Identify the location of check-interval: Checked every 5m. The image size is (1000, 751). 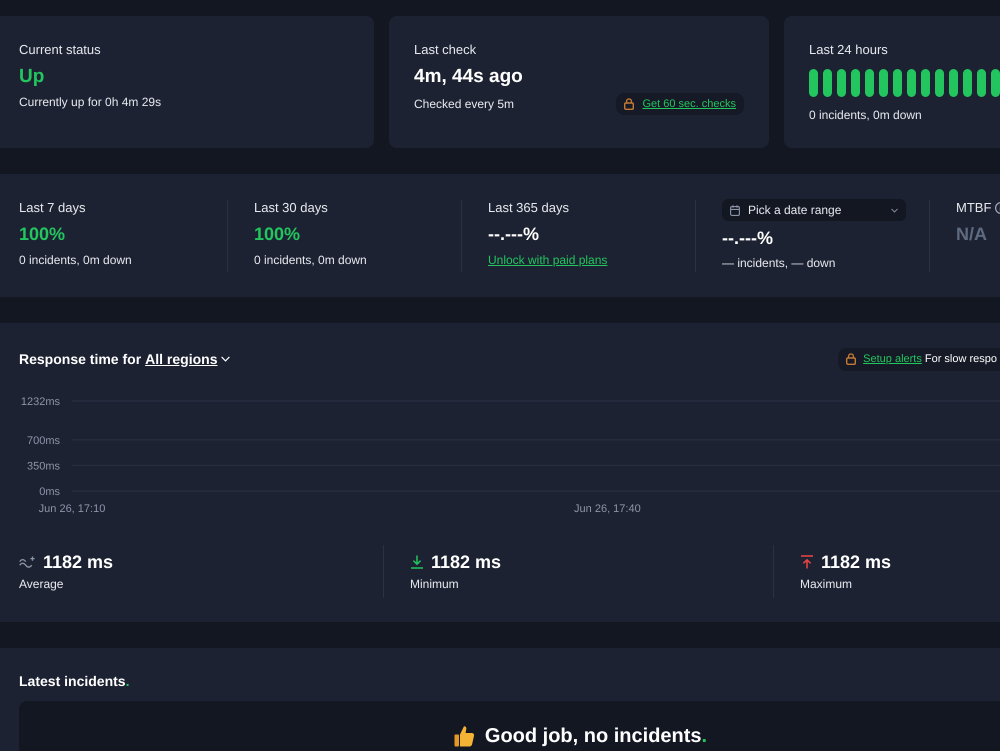
(464, 104).